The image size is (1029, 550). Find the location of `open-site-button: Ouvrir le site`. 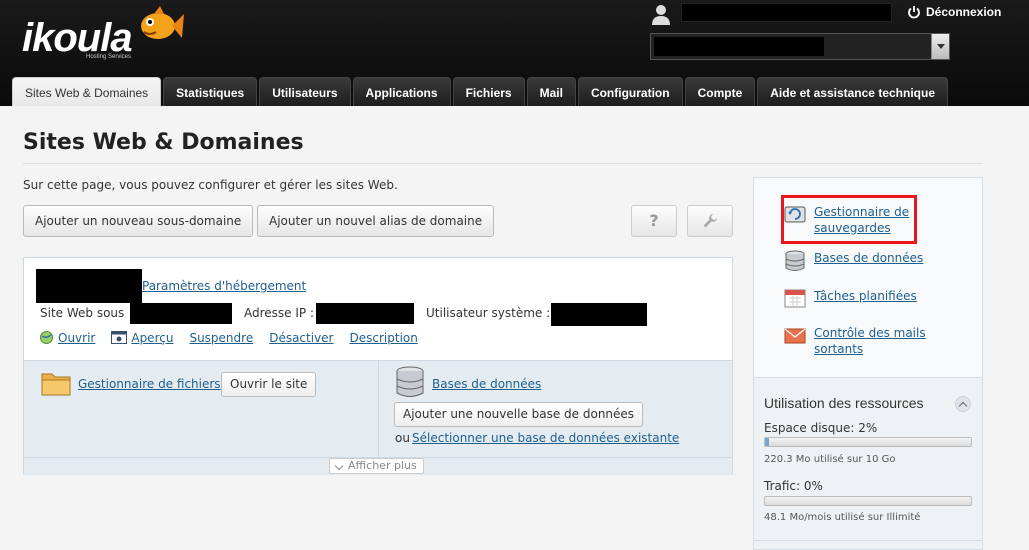

open-site-button: Ouvrir le site is located at coordinates (269, 384).